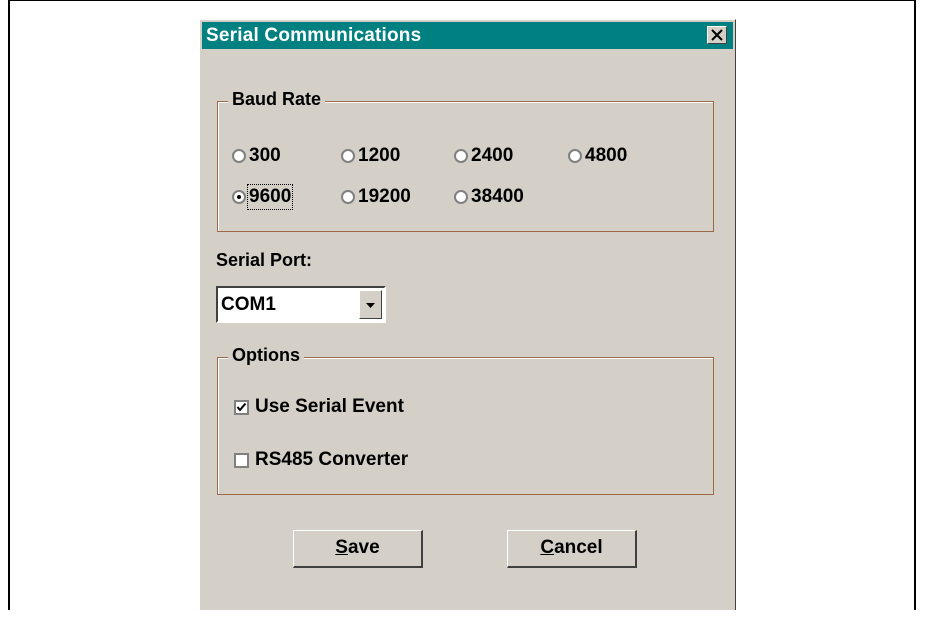  Describe the element at coordinates (578, 547) in the screenshot. I see `cancel-label-rest: ancel` at that location.